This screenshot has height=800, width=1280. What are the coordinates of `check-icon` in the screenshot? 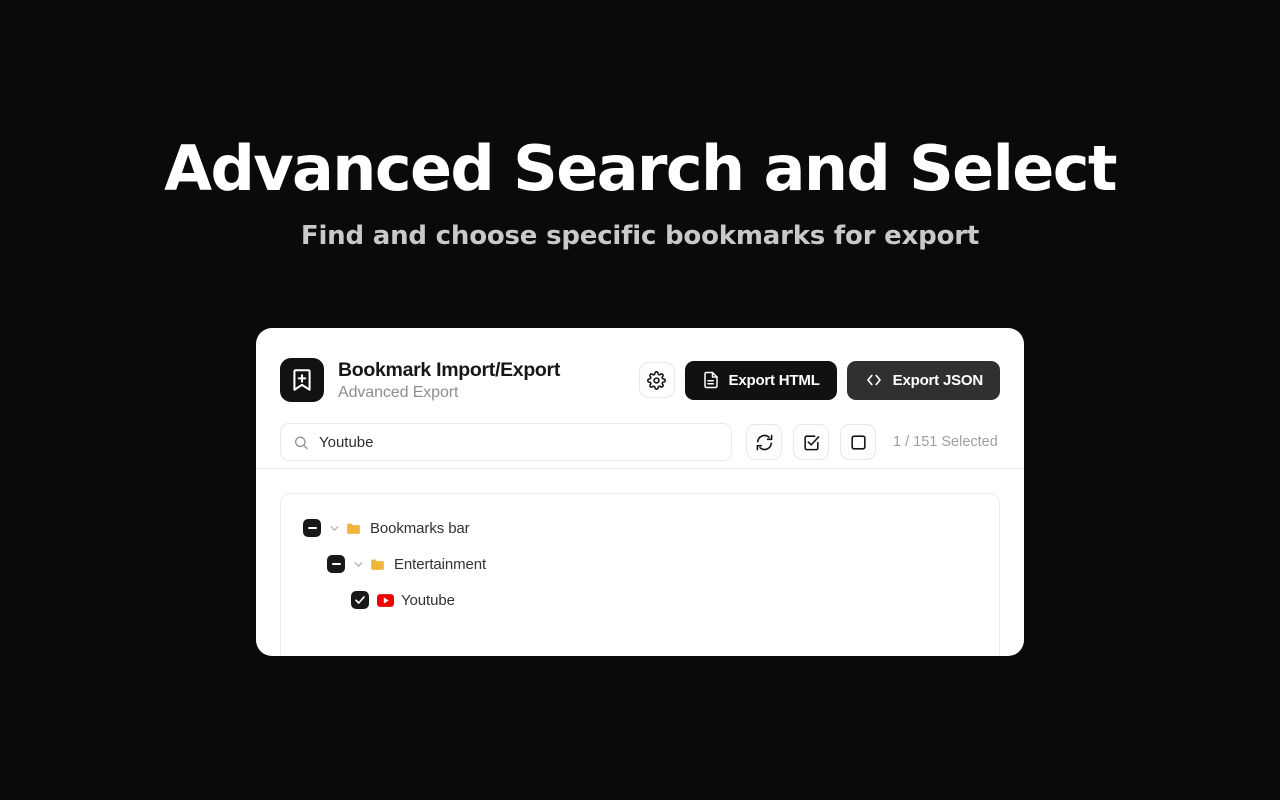 It's located at (360, 600).